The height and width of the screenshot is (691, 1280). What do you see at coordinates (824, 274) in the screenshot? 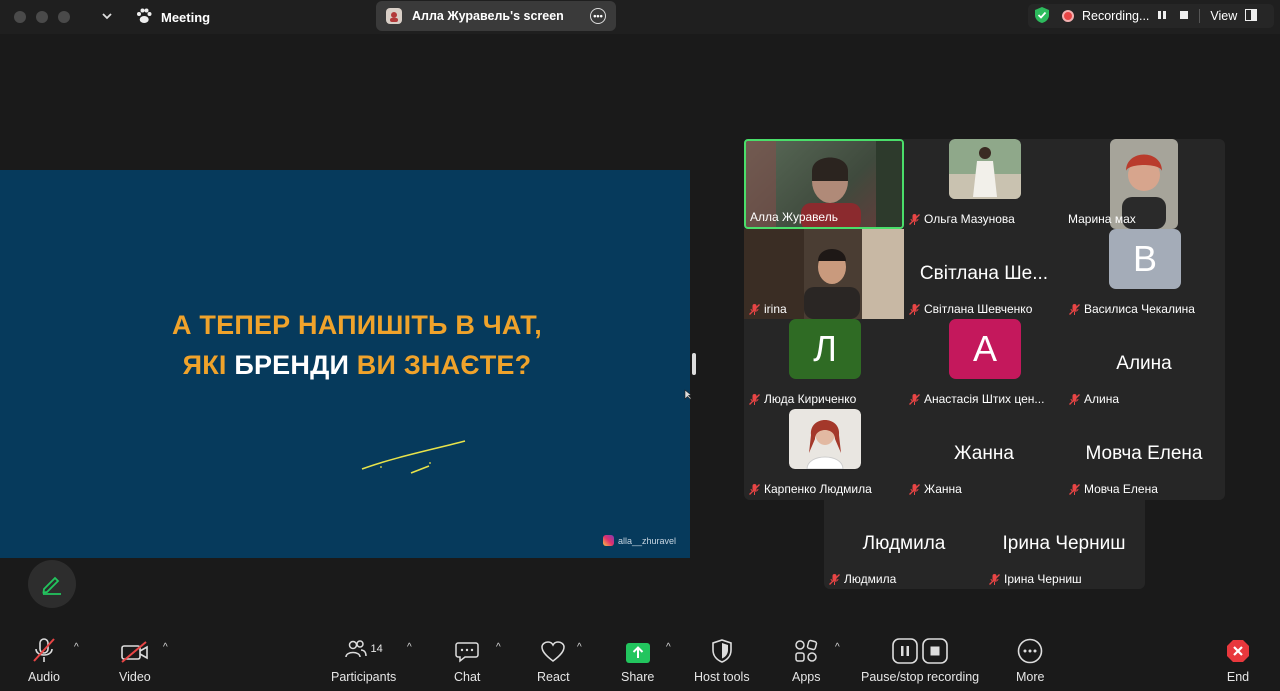
I see `participant-tile: irina` at bounding box center [824, 274].